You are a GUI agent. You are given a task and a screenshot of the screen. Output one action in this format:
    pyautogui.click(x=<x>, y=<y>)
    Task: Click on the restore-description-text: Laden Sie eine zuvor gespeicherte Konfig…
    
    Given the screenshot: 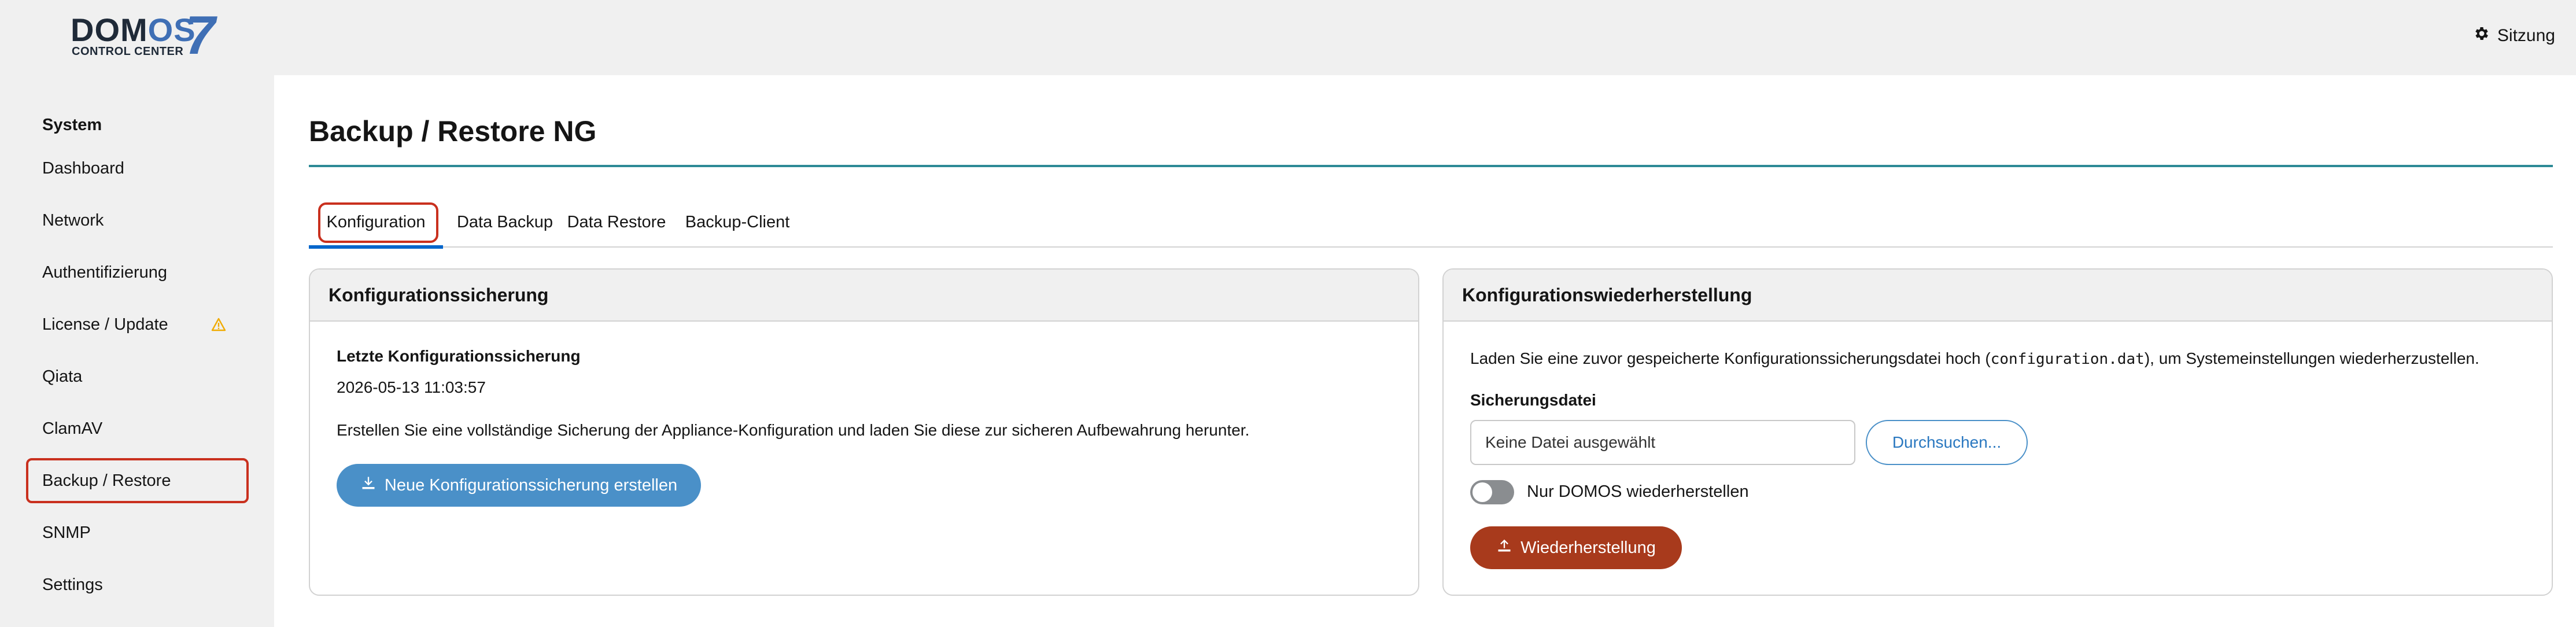 What is the action you would take?
    pyautogui.click(x=1730, y=358)
    